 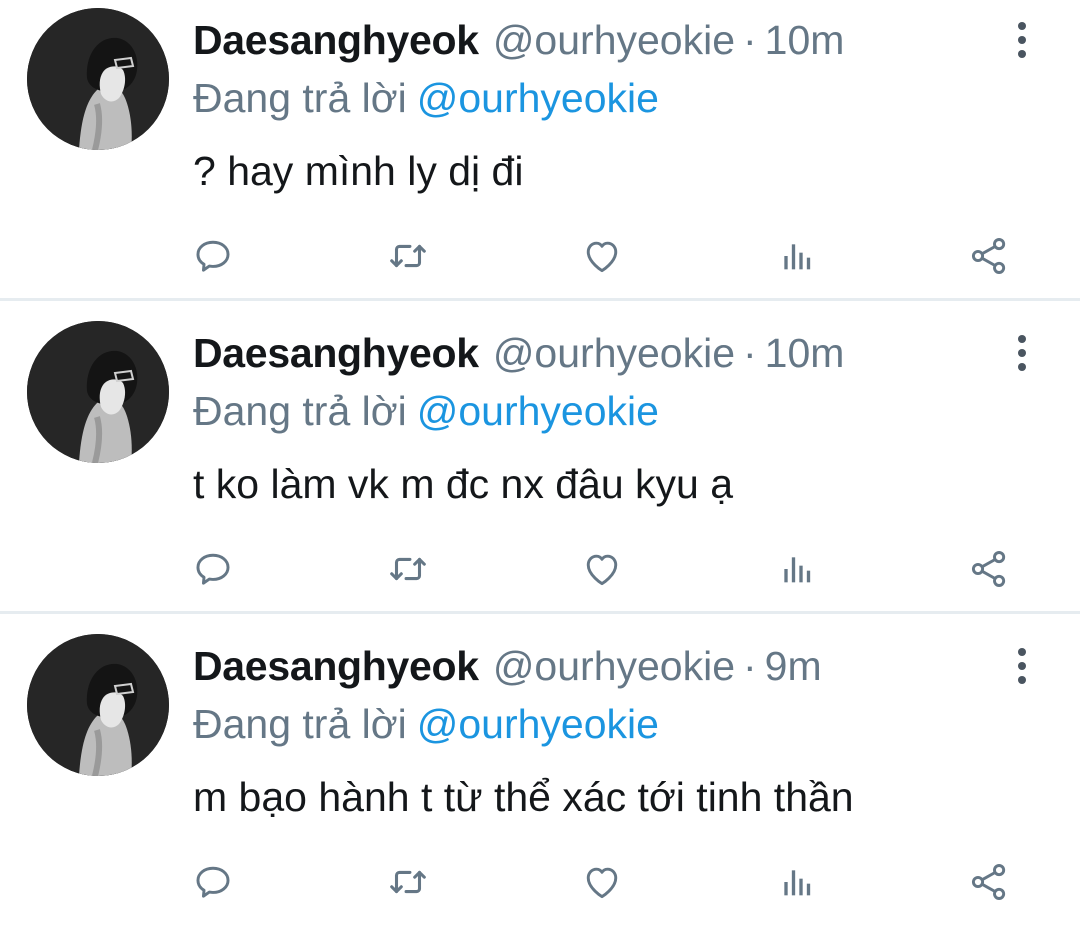 I want to click on tweet-text: t ko làm vk m đc nx đâu kyu ạ, so click(x=463, y=484).